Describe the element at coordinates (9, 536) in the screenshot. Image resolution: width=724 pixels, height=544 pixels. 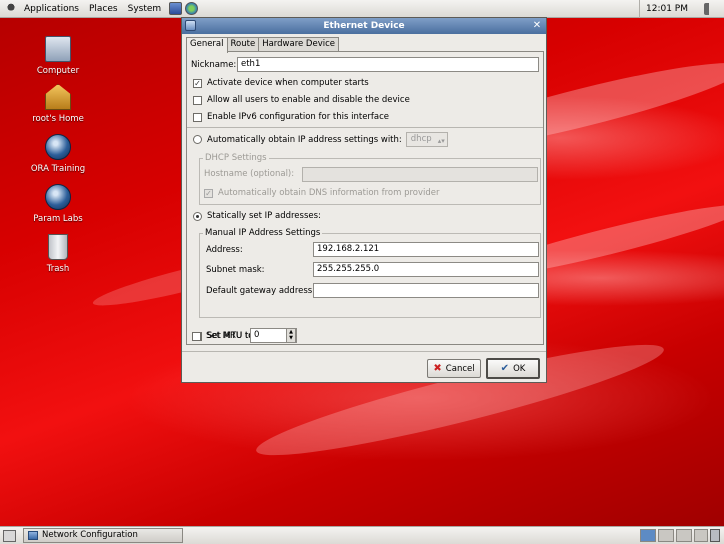
I see `show-desktop-icon` at that location.